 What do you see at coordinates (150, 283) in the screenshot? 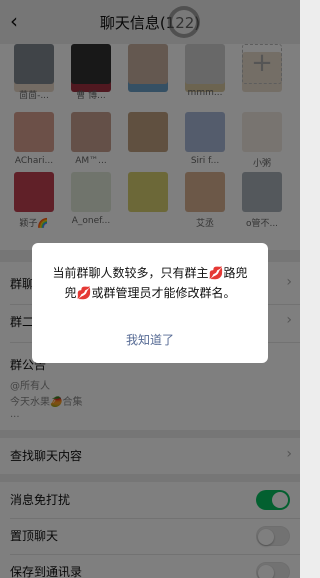
I see `dialog-message: 当前群聊人数较多，只有群主💋路兜兜💋或群管理员才能修改群名。` at bounding box center [150, 283].